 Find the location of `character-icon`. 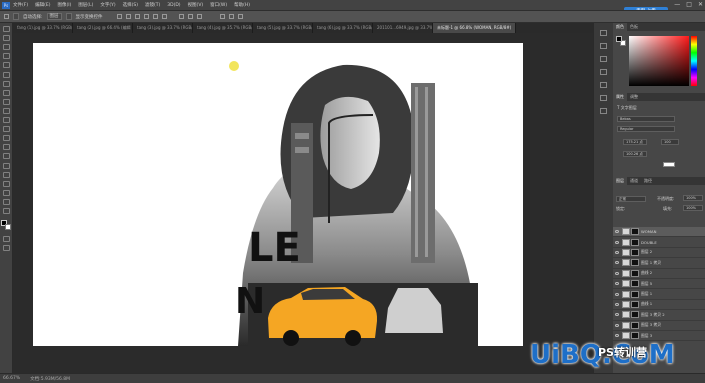

character-icon is located at coordinates (603, 72).